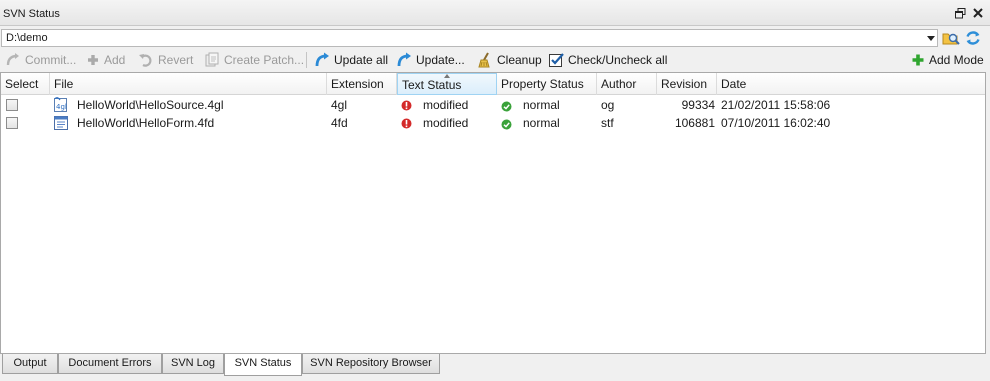  I want to click on column-header-text-status: Text Status, so click(447, 84).